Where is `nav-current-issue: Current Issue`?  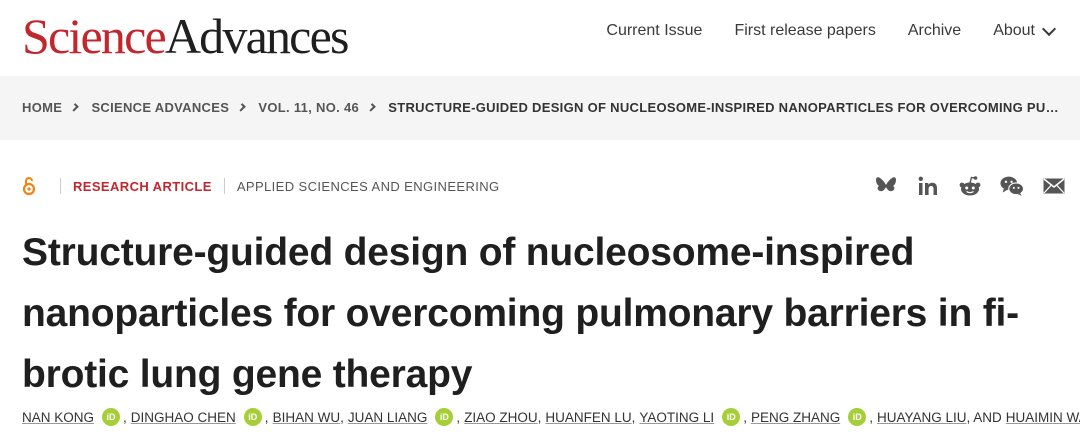
nav-current-issue: Current Issue is located at coordinates (654, 31).